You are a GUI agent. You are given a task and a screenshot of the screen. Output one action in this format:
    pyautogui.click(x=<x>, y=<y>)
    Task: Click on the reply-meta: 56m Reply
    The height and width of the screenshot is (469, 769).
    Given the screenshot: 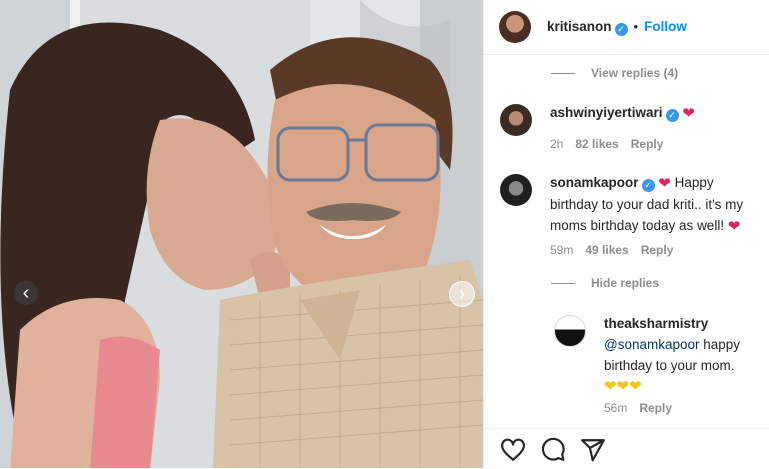 What is the action you would take?
    pyautogui.click(x=644, y=408)
    